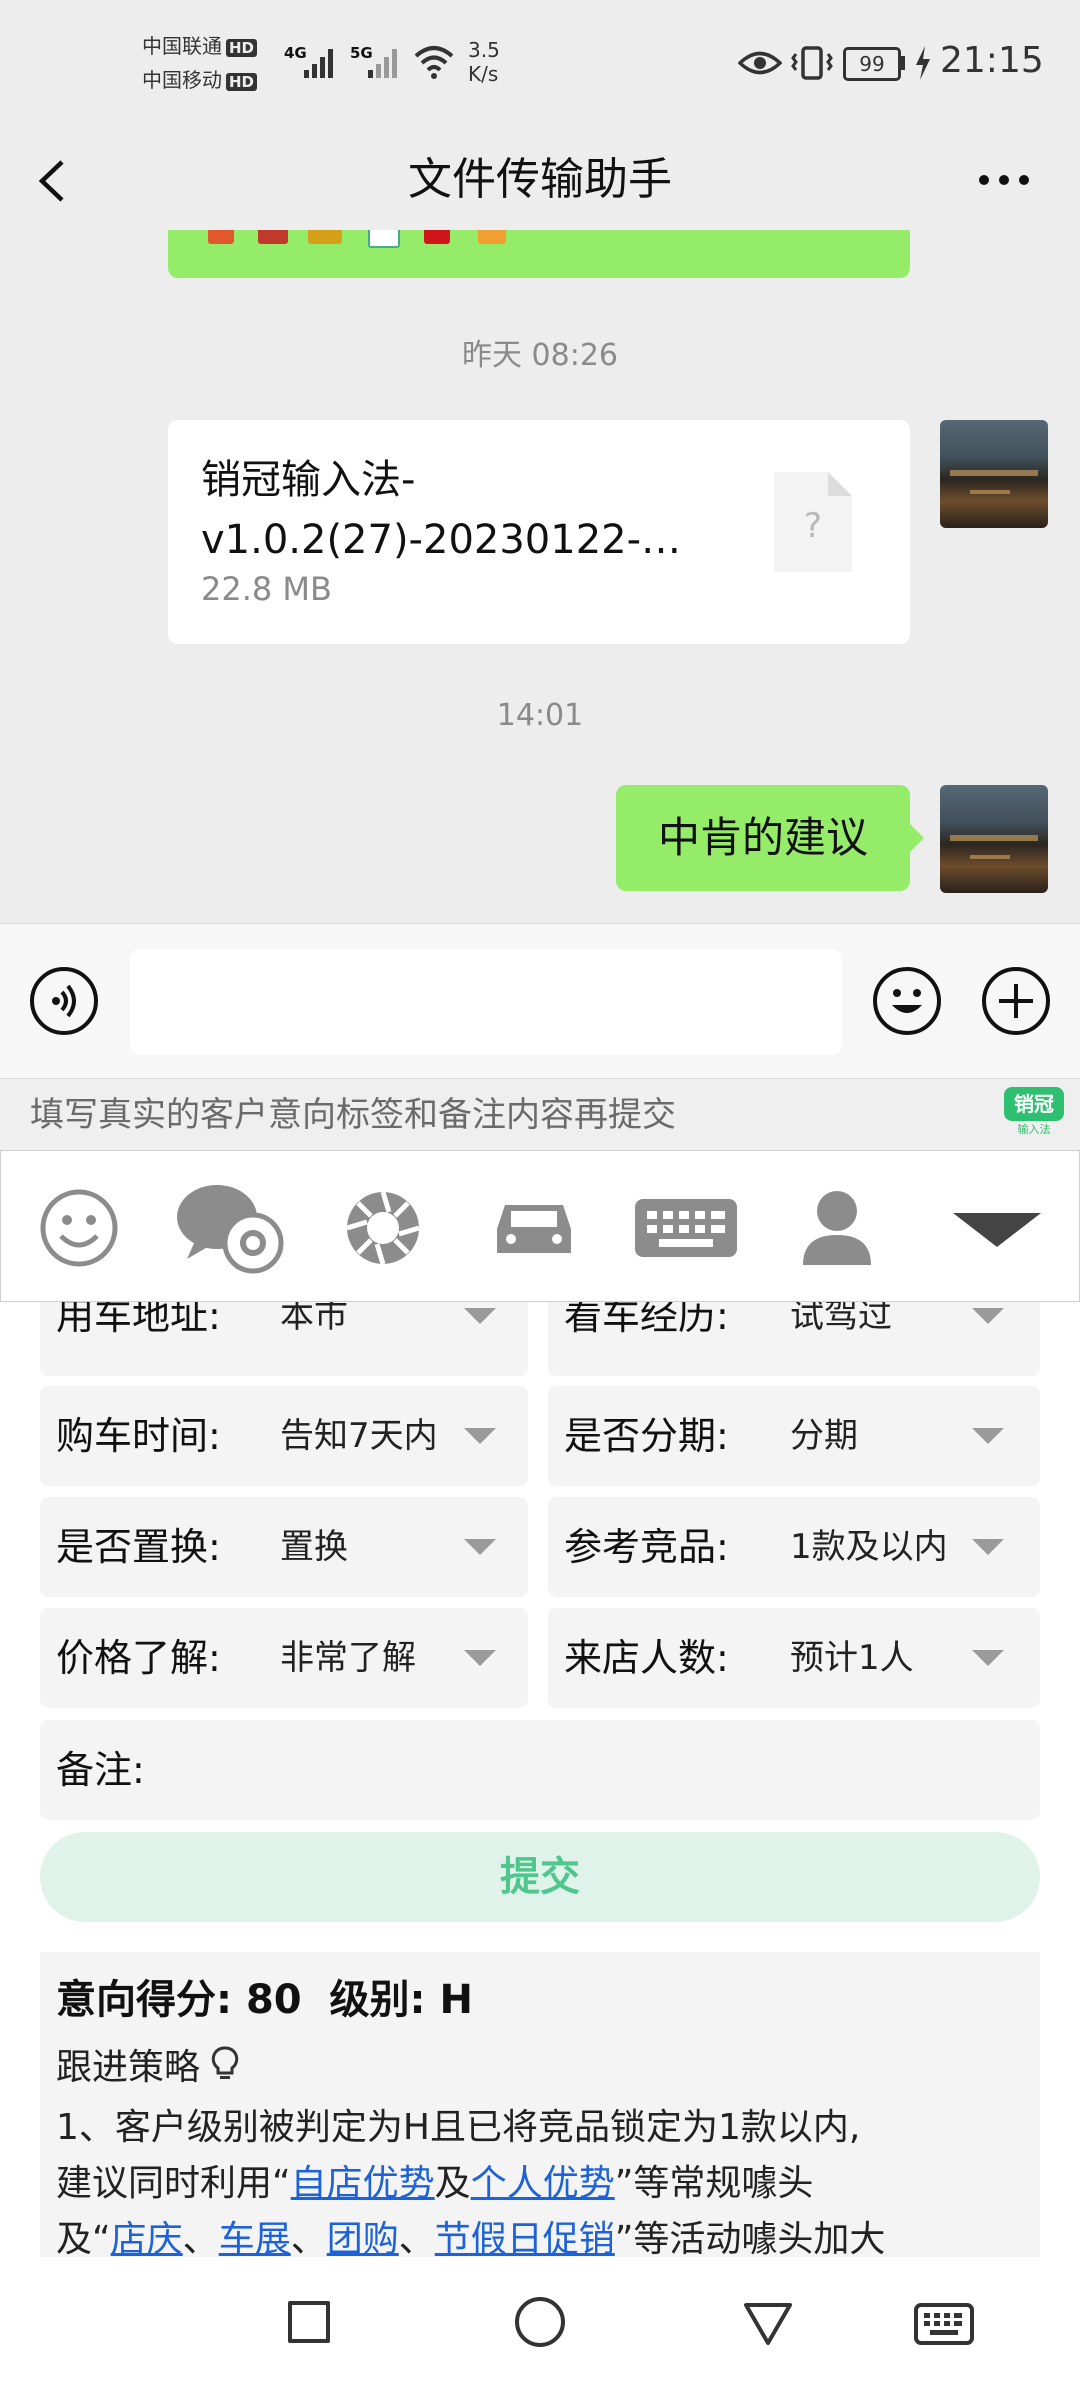 Image resolution: width=1080 pixels, height=2400 pixels. I want to click on field-label: 来店人数:, so click(646, 1658).